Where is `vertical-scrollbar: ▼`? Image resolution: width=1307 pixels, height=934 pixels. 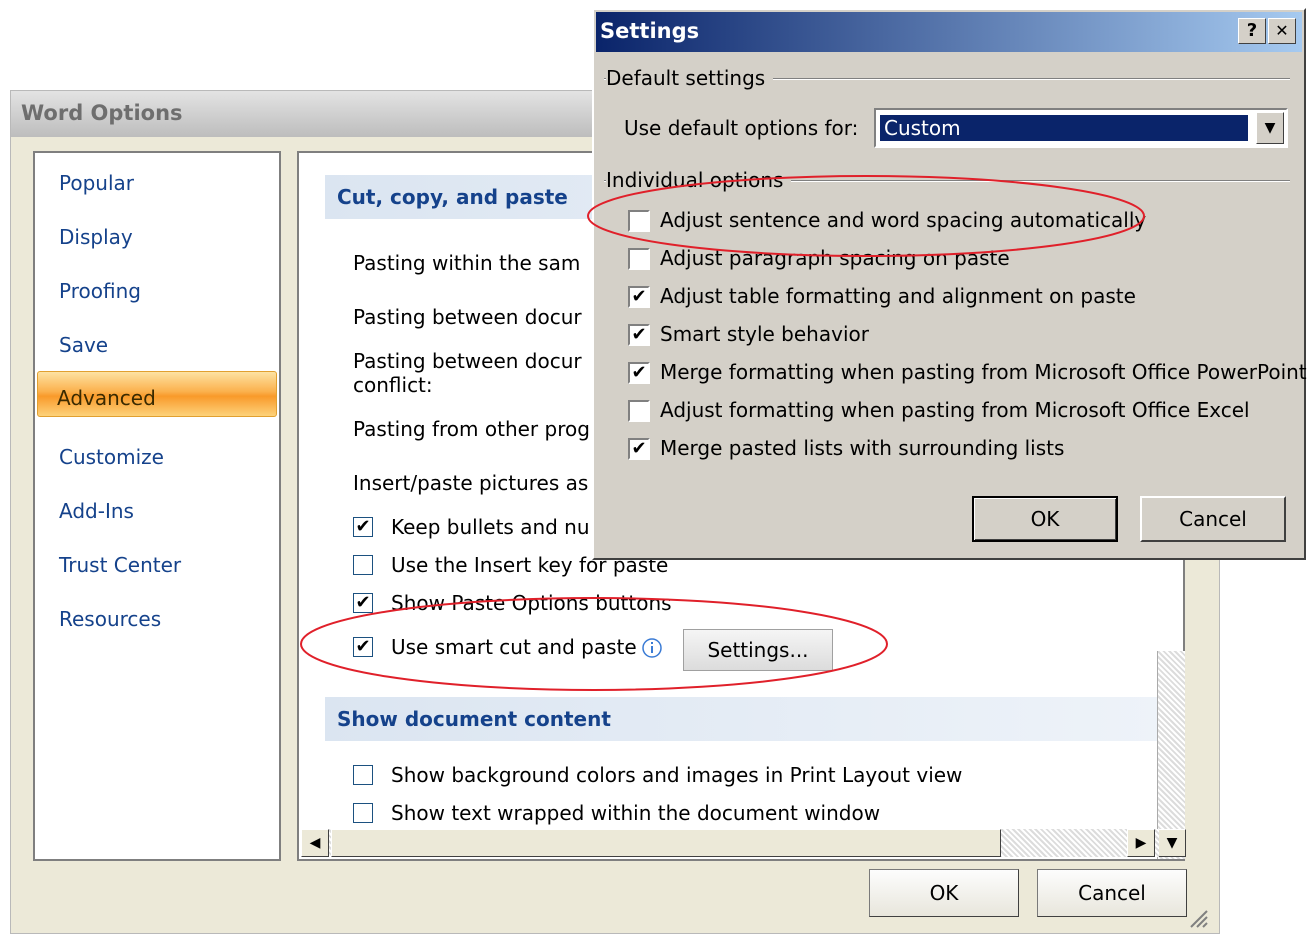
vertical-scrollbar: ▼ is located at coordinates (1171, 755).